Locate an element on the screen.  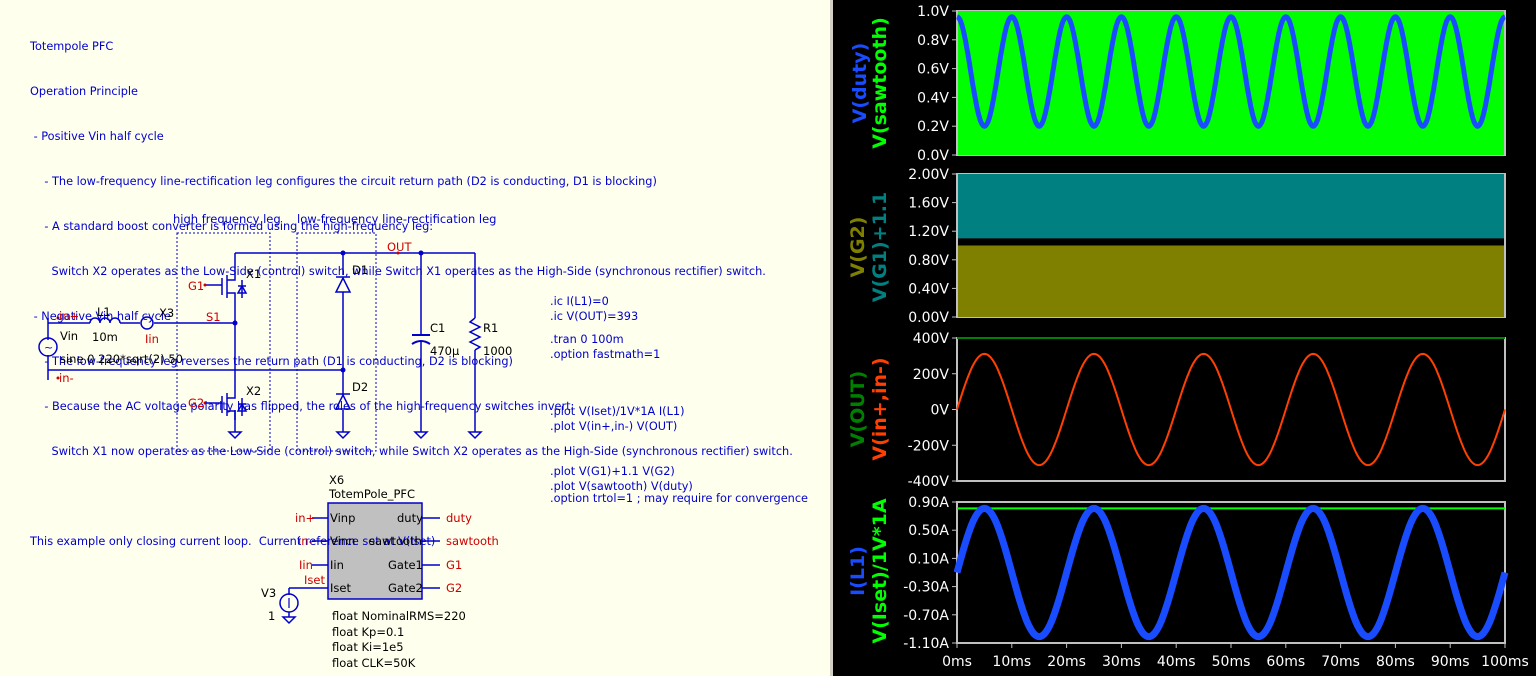
series-g2 is located at coordinates (1231, 281).